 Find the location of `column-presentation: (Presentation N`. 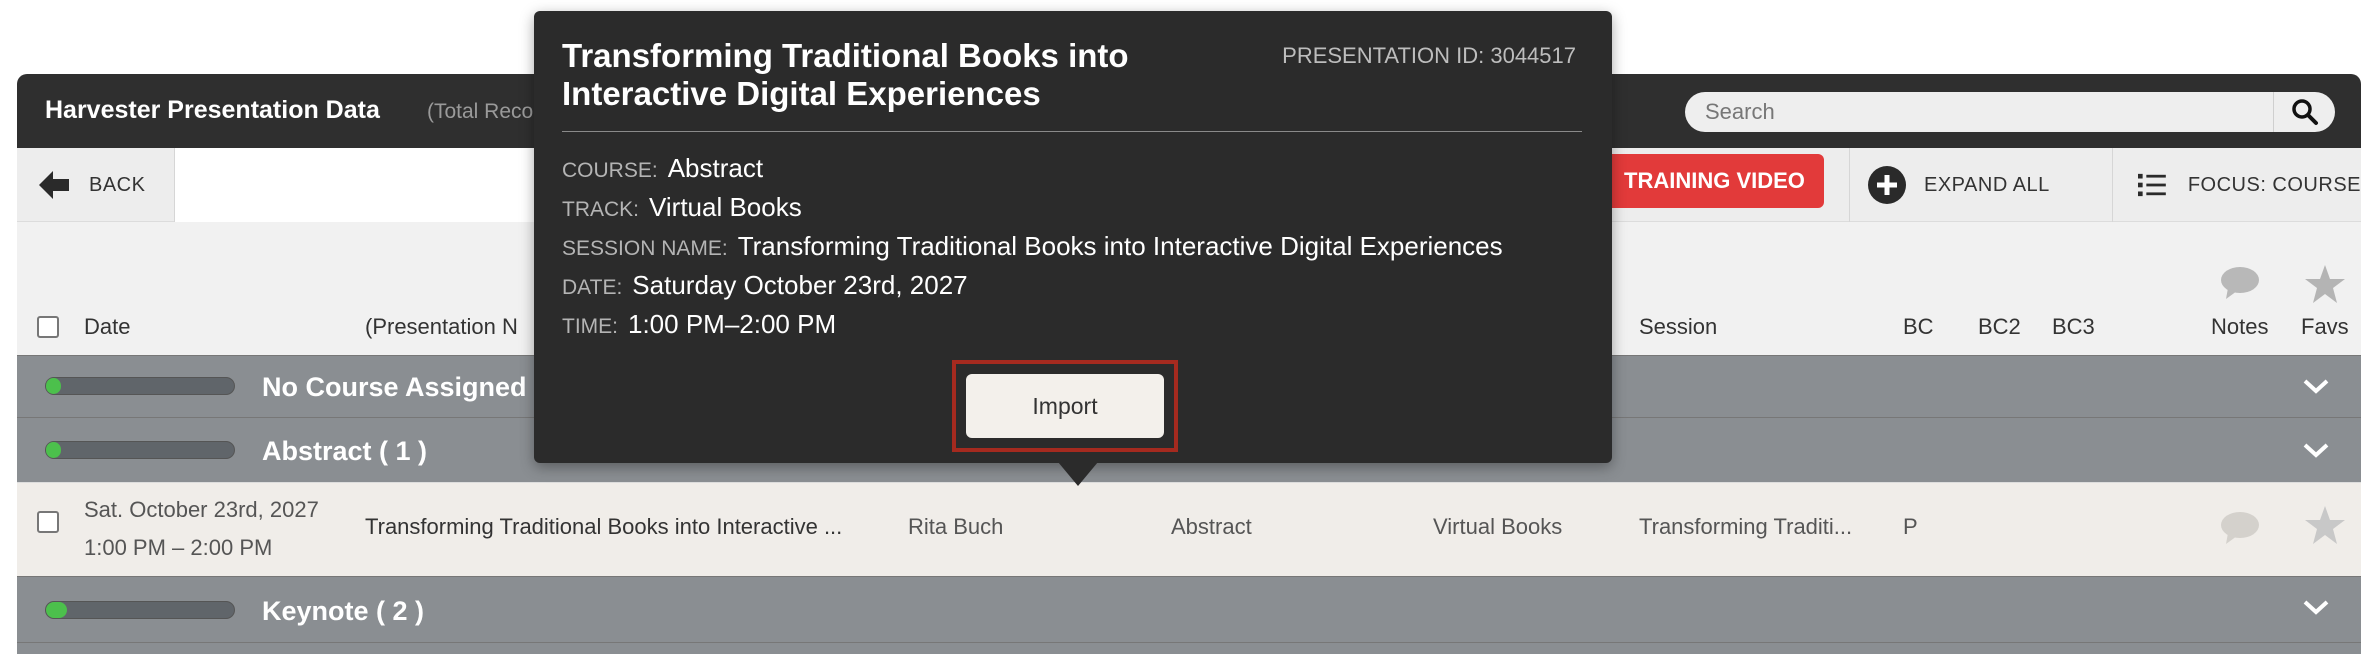

column-presentation: (Presentation N is located at coordinates (441, 327).